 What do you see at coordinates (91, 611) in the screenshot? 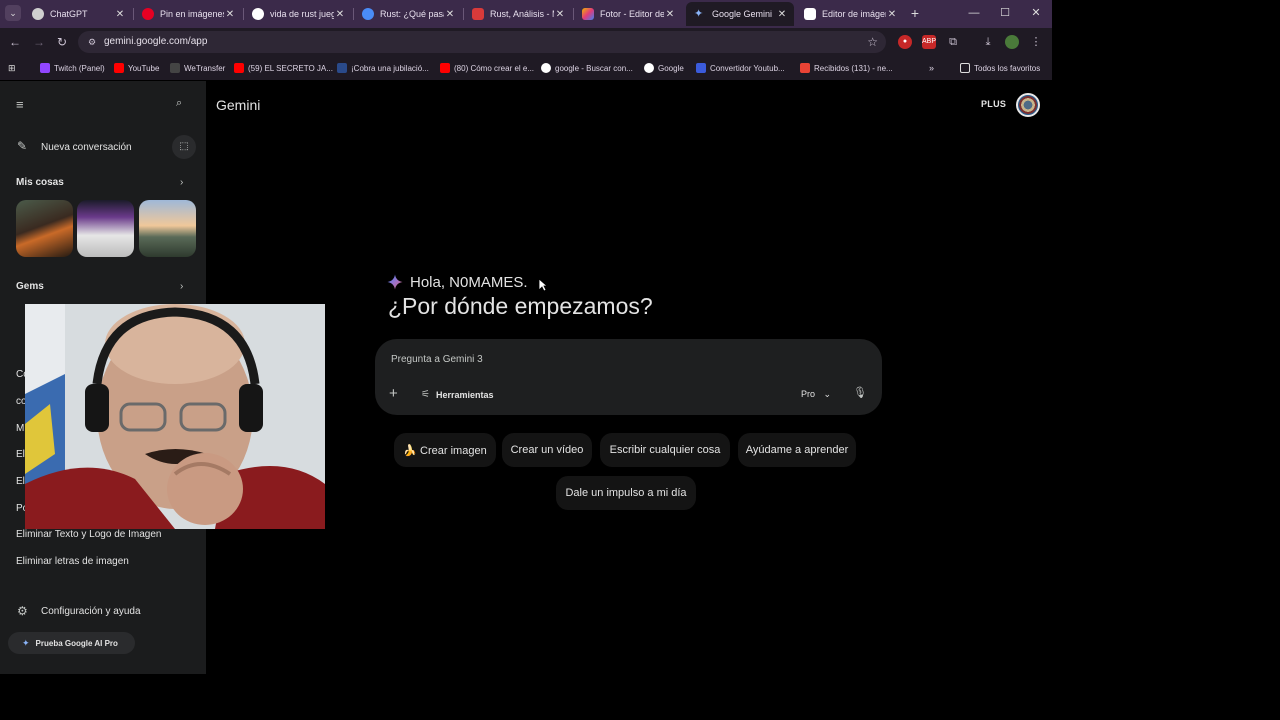
I see `settings-help-button: Configuración y ayuda` at bounding box center [91, 611].